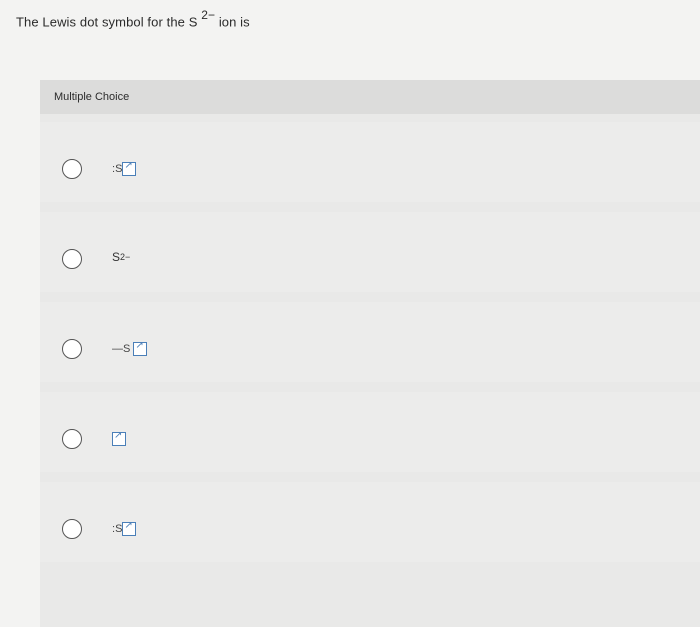 The height and width of the screenshot is (627, 700). Describe the element at coordinates (370, 97) in the screenshot. I see `panel-header: Multiple Choice` at that location.